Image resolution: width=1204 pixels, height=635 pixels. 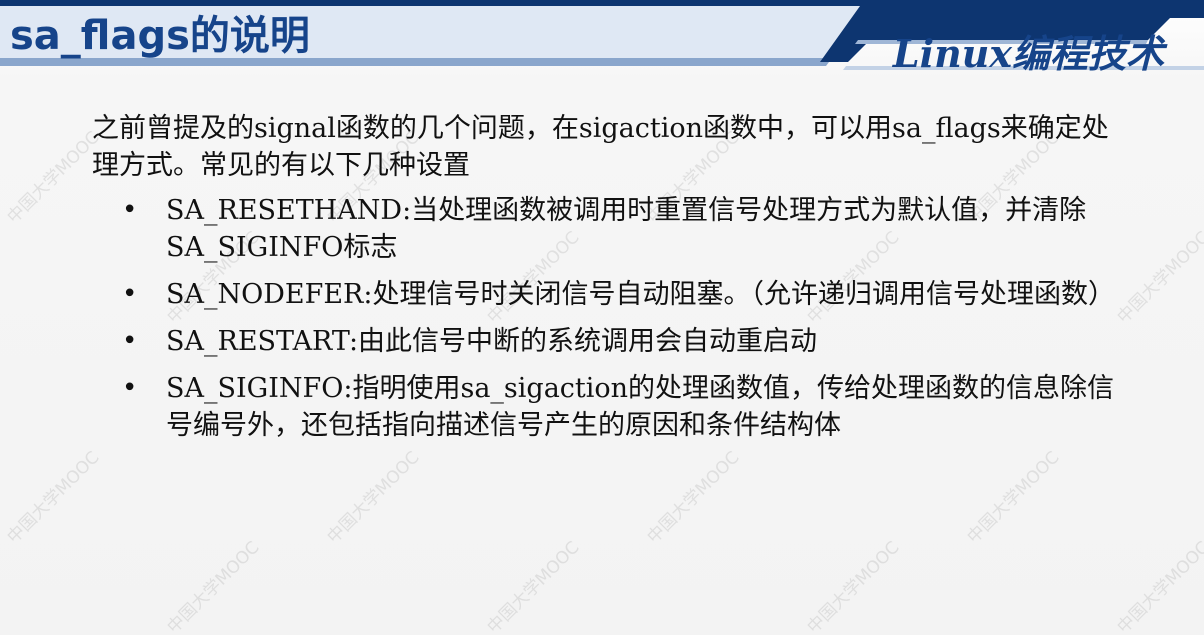 What do you see at coordinates (640, 294) in the screenshot?
I see `flag-description: SA_NODEFER:处理信号时关闭信号自动阻塞。（允许递归调用信号处理函数）` at bounding box center [640, 294].